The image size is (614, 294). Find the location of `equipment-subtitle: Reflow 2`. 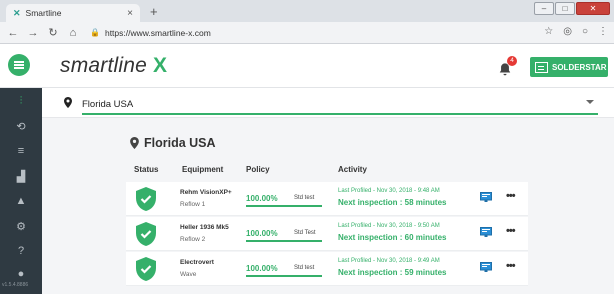

equipment-subtitle: Reflow 2 is located at coordinates (193, 239).